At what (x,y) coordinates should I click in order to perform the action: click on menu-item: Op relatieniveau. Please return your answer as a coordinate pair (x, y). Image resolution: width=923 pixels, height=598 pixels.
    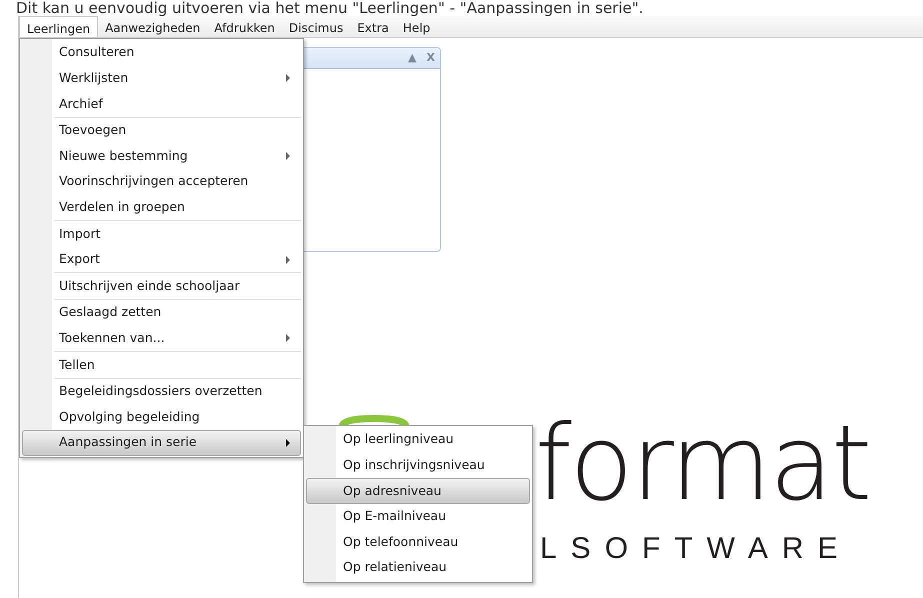
    Looking at the image, I should click on (418, 567).